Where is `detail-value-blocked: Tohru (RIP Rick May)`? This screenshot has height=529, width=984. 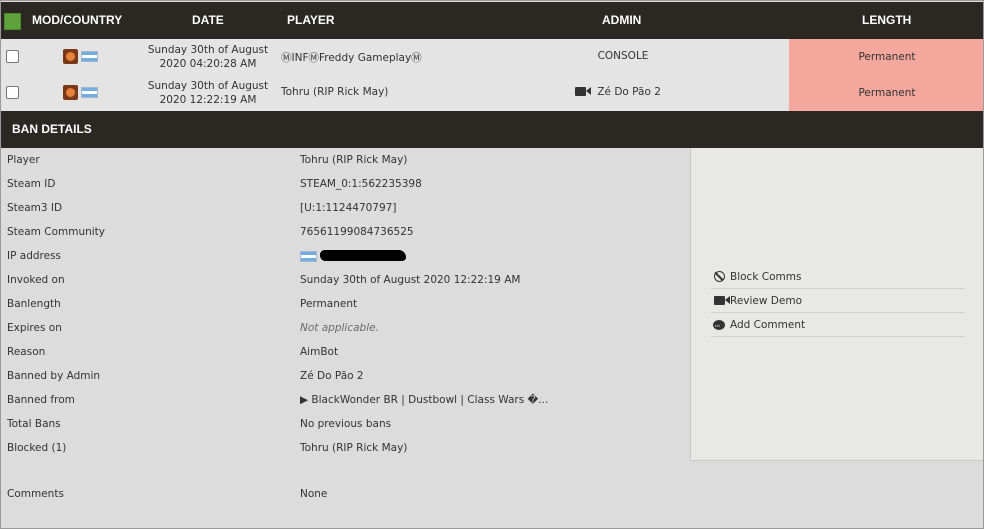 detail-value-blocked: Tohru (RIP Rick May) is located at coordinates (353, 448).